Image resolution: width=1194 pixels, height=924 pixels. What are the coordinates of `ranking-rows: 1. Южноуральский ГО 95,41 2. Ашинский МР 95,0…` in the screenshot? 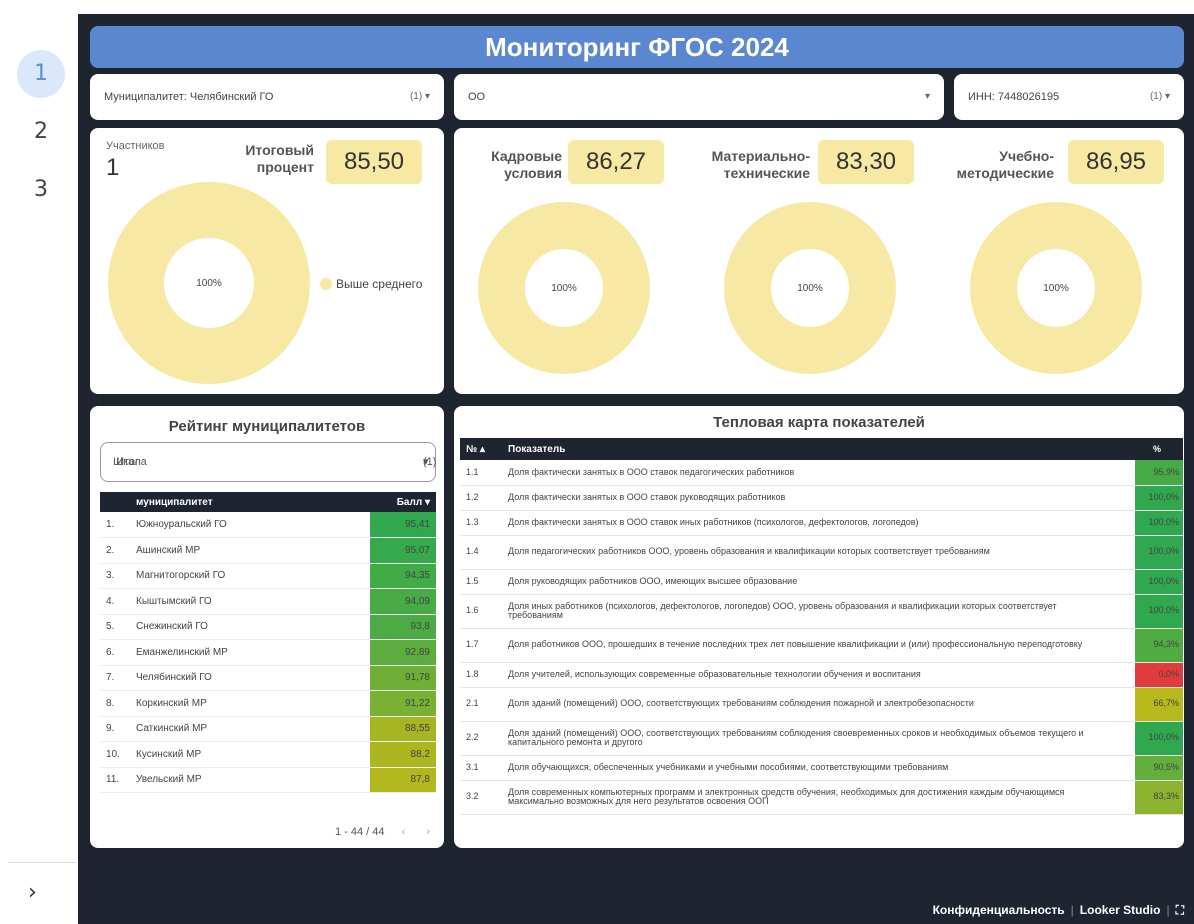 It's located at (268, 652).